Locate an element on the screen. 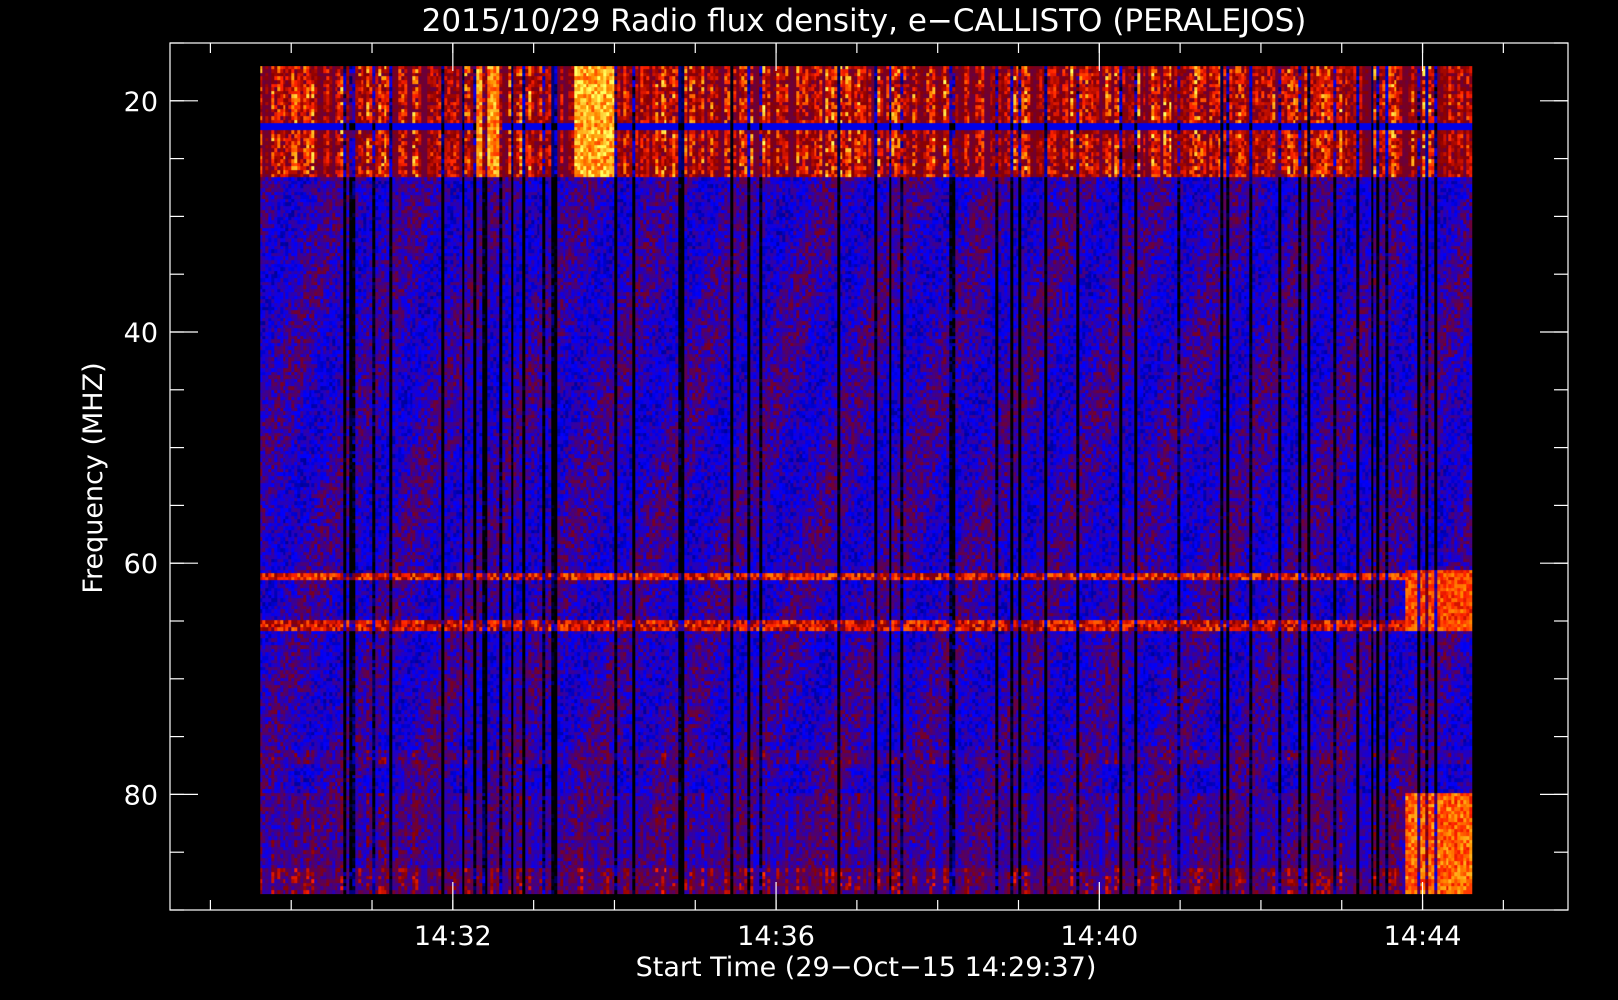 The height and width of the screenshot is (1000, 1618). x-axis-label: Start Time (29−Oct−15 14:29:37) is located at coordinates (866, 967).